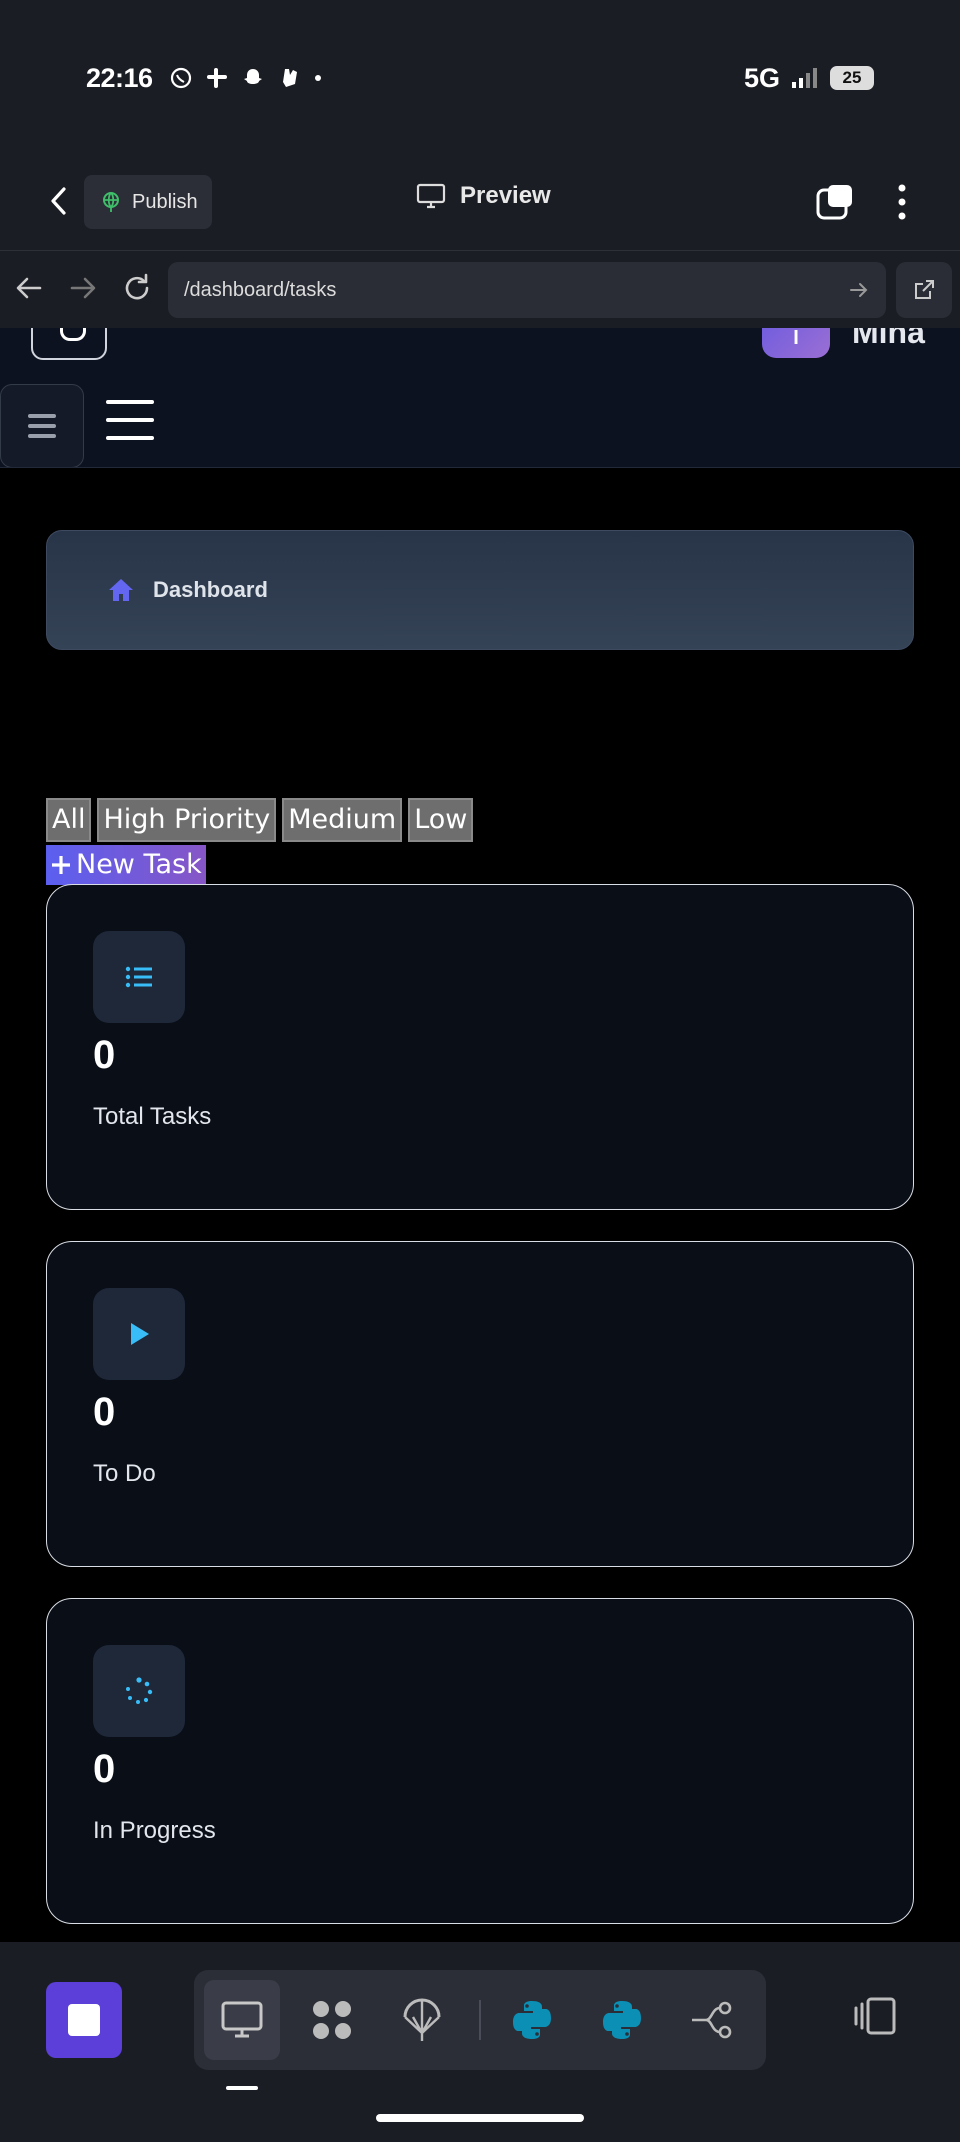  I want to click on preview-label: Preview, so click(505, 195).